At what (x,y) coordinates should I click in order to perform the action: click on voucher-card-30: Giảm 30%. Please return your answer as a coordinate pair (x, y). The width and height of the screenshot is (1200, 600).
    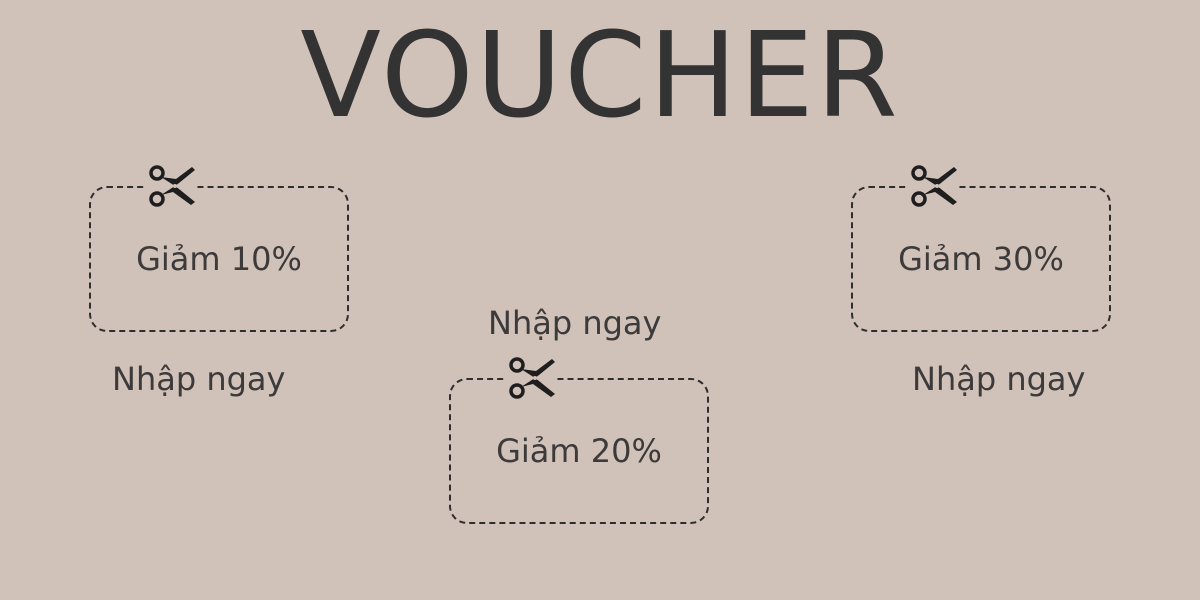
    Looking at the image, I should click on (981, 247).